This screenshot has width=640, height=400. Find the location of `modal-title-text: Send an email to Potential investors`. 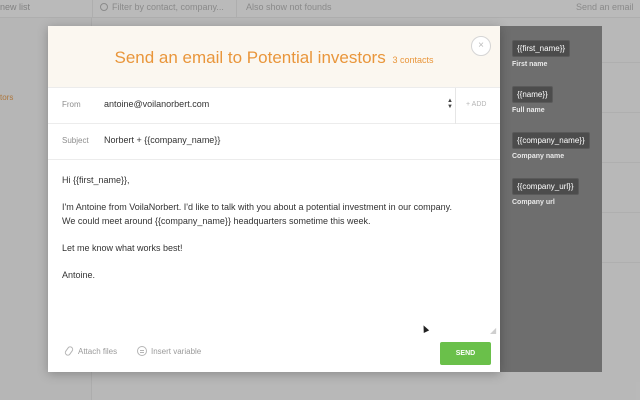

modal-title-text: Send an email to Potential investors is located at coordinates (250, 57).